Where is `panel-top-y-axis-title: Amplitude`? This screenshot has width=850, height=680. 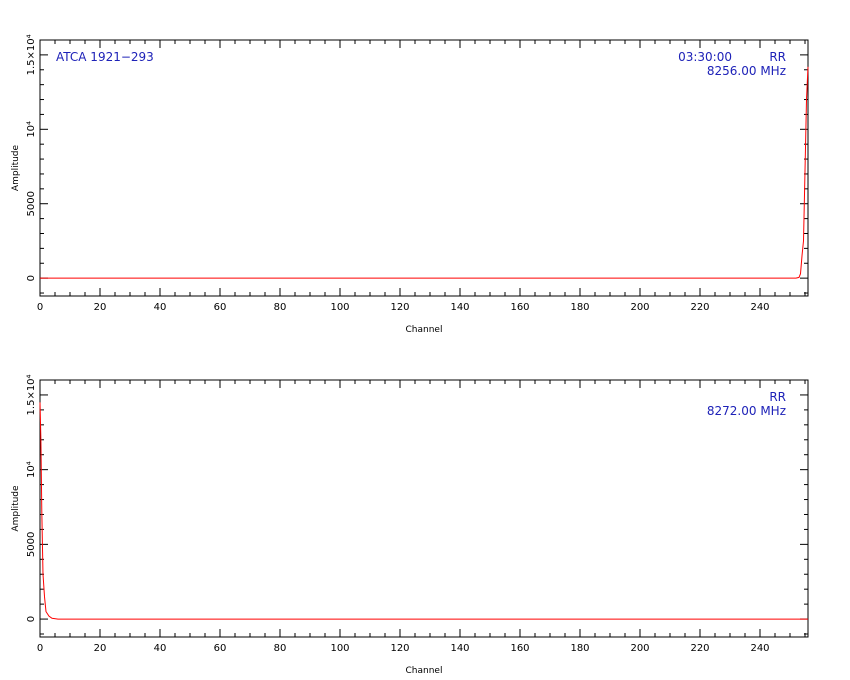 panel-top-y-axis-title: Amplitude is located at coordinates (16, 167).